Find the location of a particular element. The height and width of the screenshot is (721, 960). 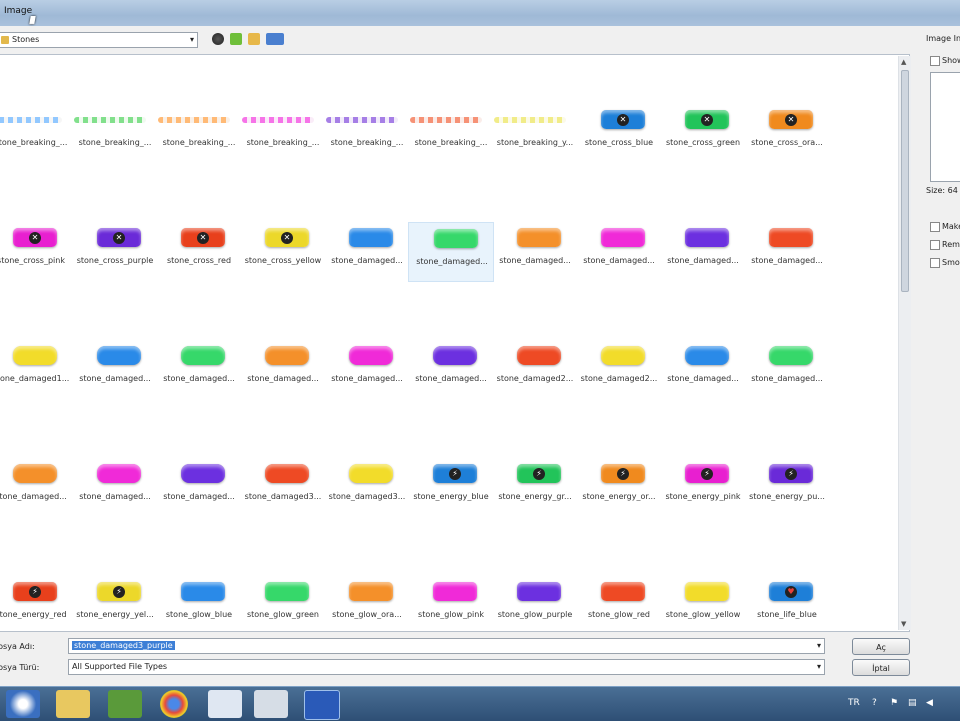

file-item-label: stone_glow_purple is located at coordinates (535, 614).